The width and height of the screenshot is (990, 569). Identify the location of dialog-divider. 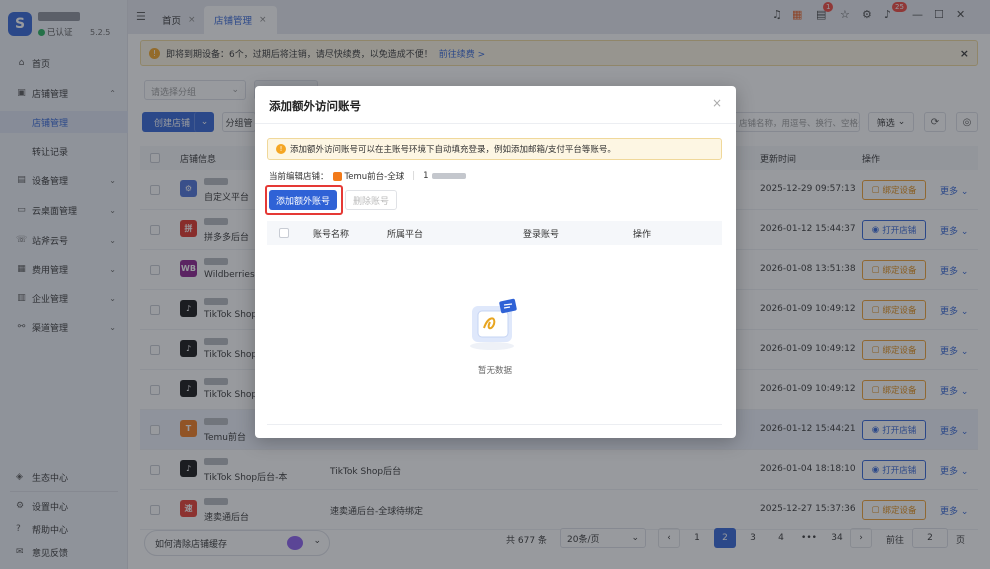
(495, 123).